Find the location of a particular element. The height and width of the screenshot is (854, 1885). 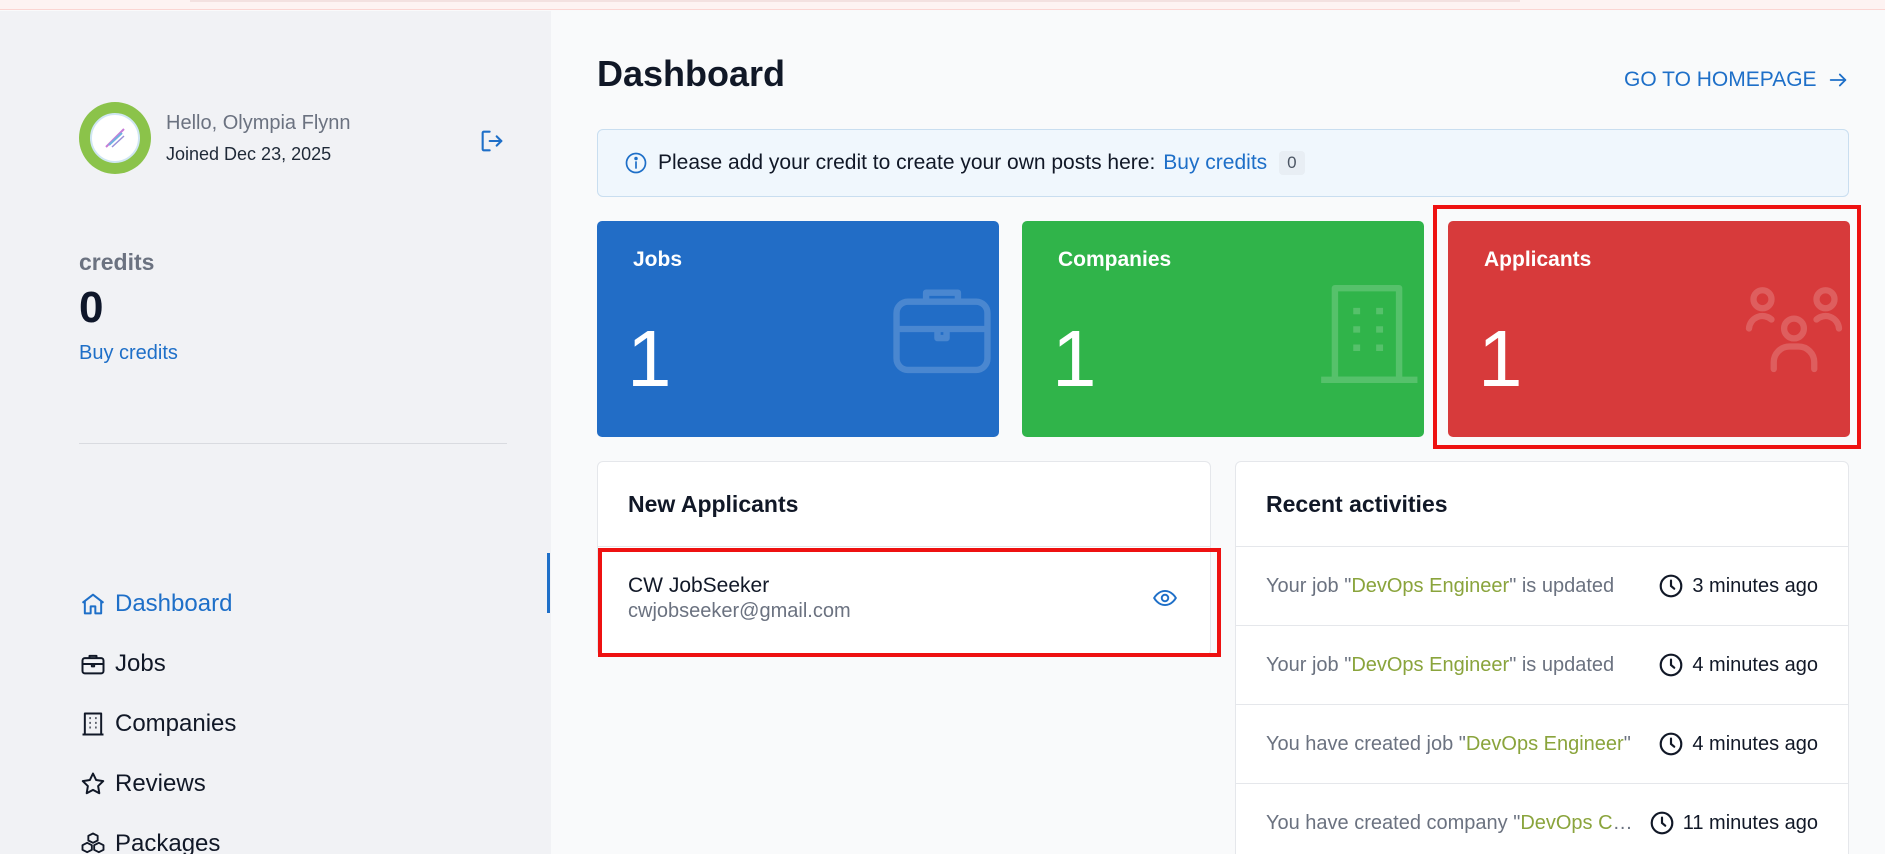

sidebar-item-companies: Companies is located at coordinates (314, 724).